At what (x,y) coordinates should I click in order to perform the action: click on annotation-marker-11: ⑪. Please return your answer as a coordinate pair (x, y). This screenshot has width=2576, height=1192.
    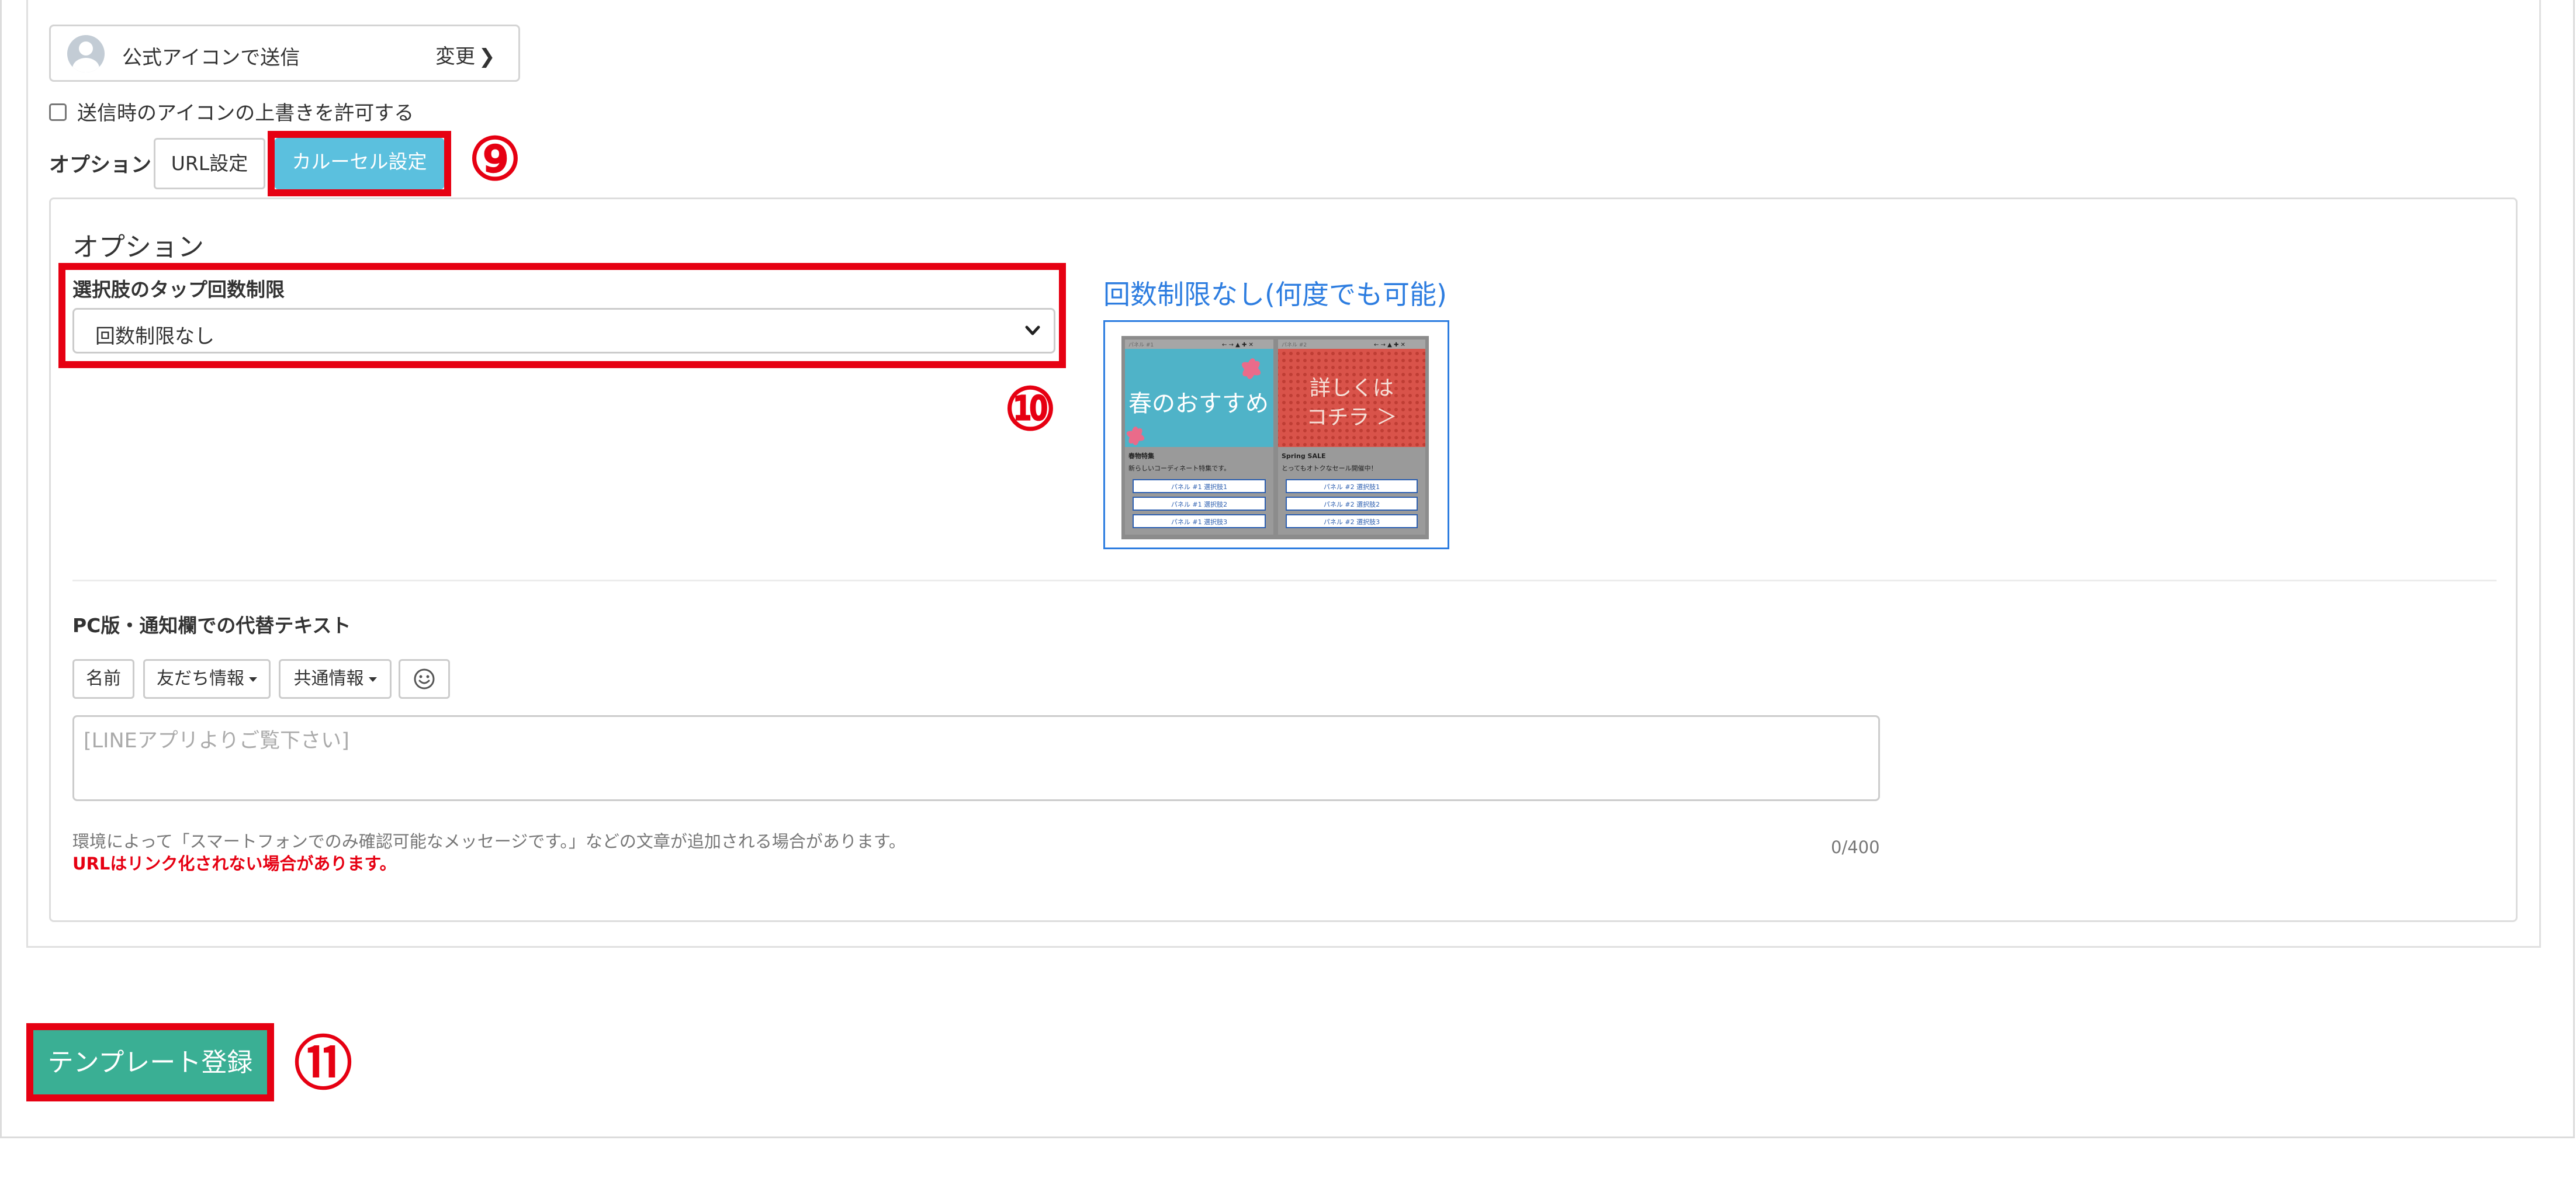
    Looking at the image, I should click on (323, 1063).